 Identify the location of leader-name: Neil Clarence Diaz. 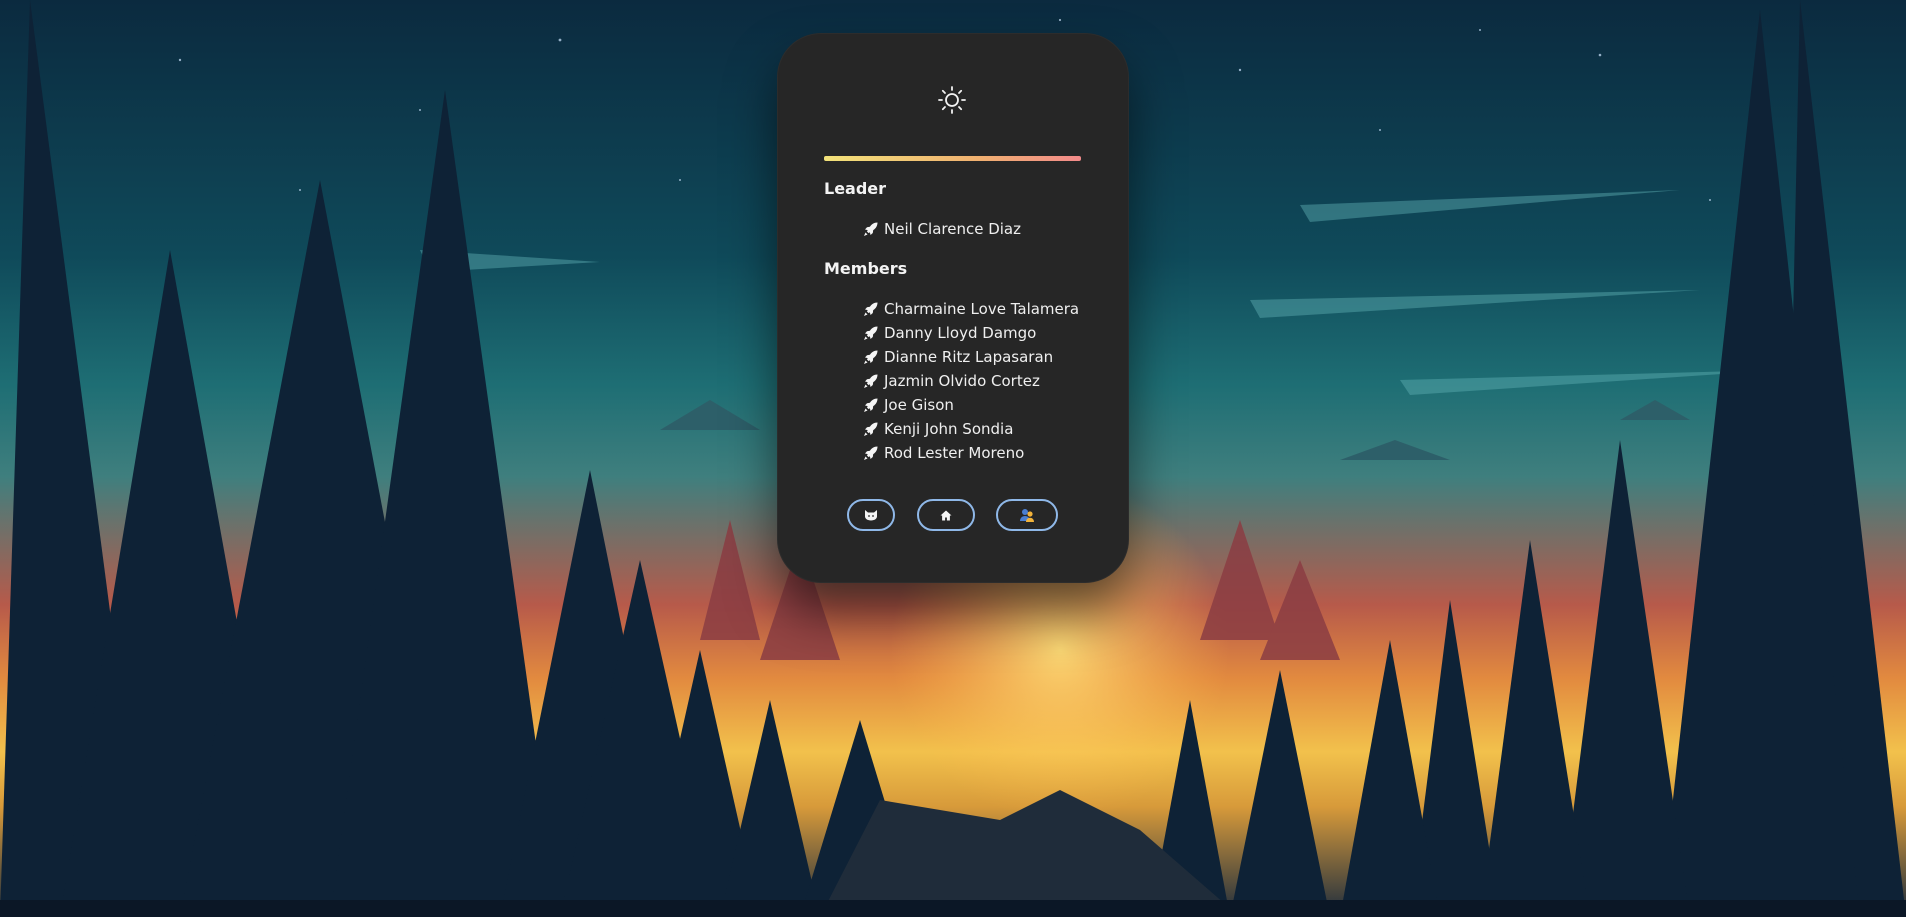
(952, 229).